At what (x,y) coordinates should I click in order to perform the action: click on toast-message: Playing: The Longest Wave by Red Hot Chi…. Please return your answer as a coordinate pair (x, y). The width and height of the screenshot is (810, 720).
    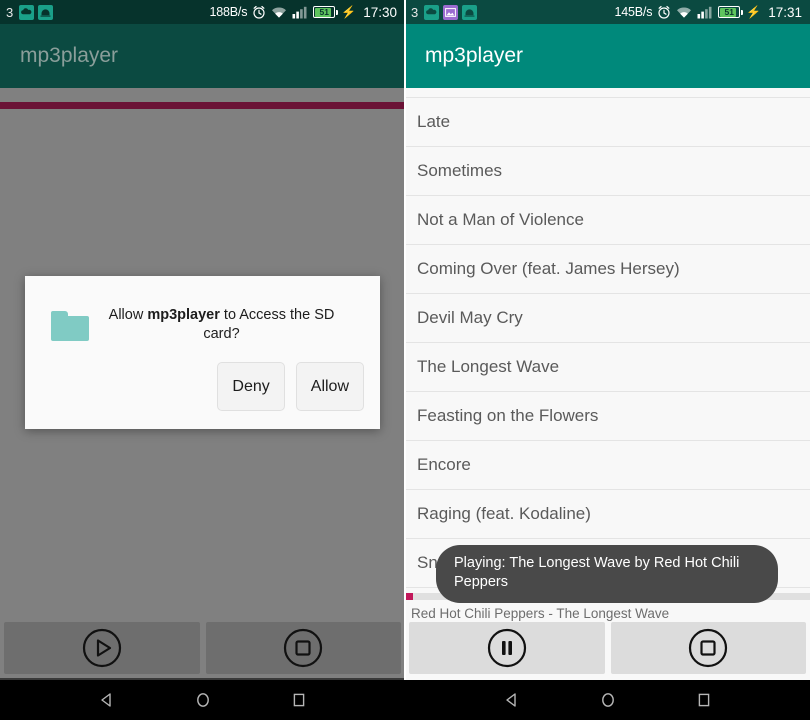
    Looking at the image, I should click on (607, 574).